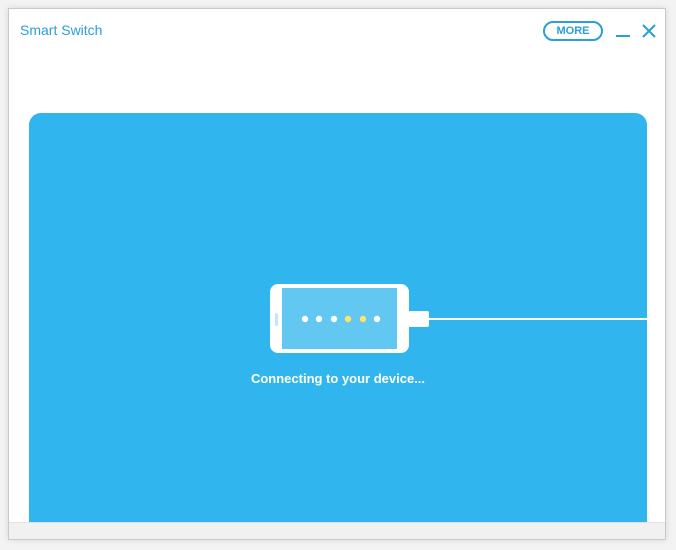  Describe the element at coordinates (573, 31) in the screenshot. I see `more-button: MORE` at that location.